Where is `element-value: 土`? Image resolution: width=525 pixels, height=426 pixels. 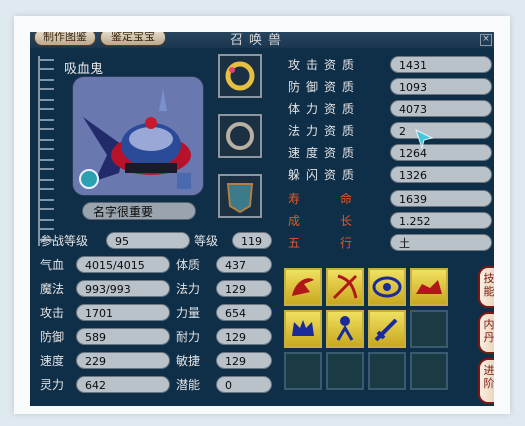
element-value: 土 is located at coordinates (441, 242).